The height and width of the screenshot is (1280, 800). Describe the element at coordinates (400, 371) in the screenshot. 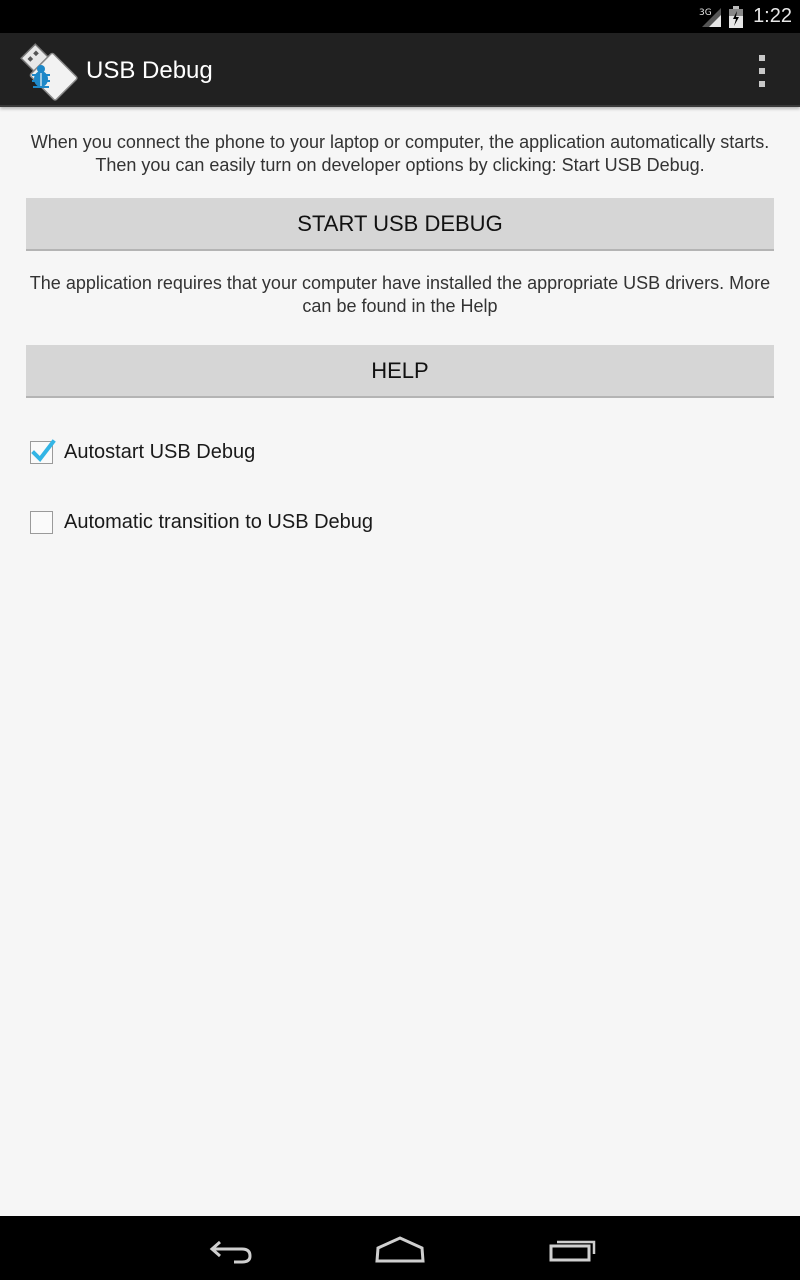

I see `help-button: HELP` at that location.